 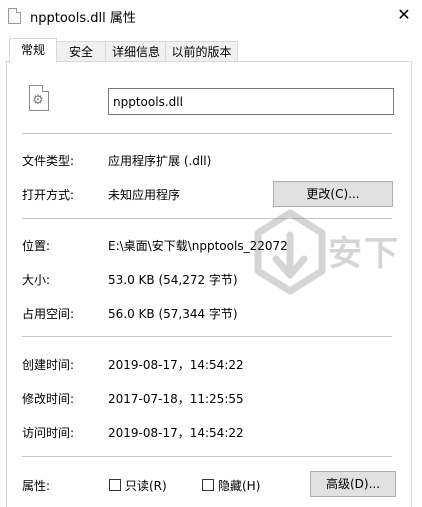 I want to click on file-name-input, so click(x=251, y=101).